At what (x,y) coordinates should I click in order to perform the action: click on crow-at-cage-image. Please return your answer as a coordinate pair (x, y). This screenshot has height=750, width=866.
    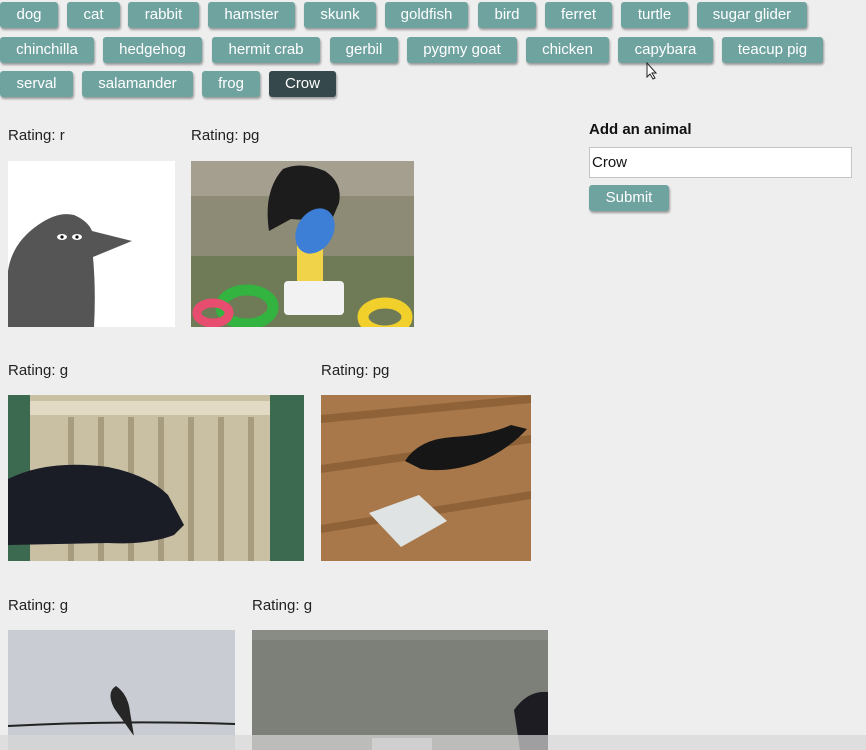
    Looking at the image, I should click on (156, 478).